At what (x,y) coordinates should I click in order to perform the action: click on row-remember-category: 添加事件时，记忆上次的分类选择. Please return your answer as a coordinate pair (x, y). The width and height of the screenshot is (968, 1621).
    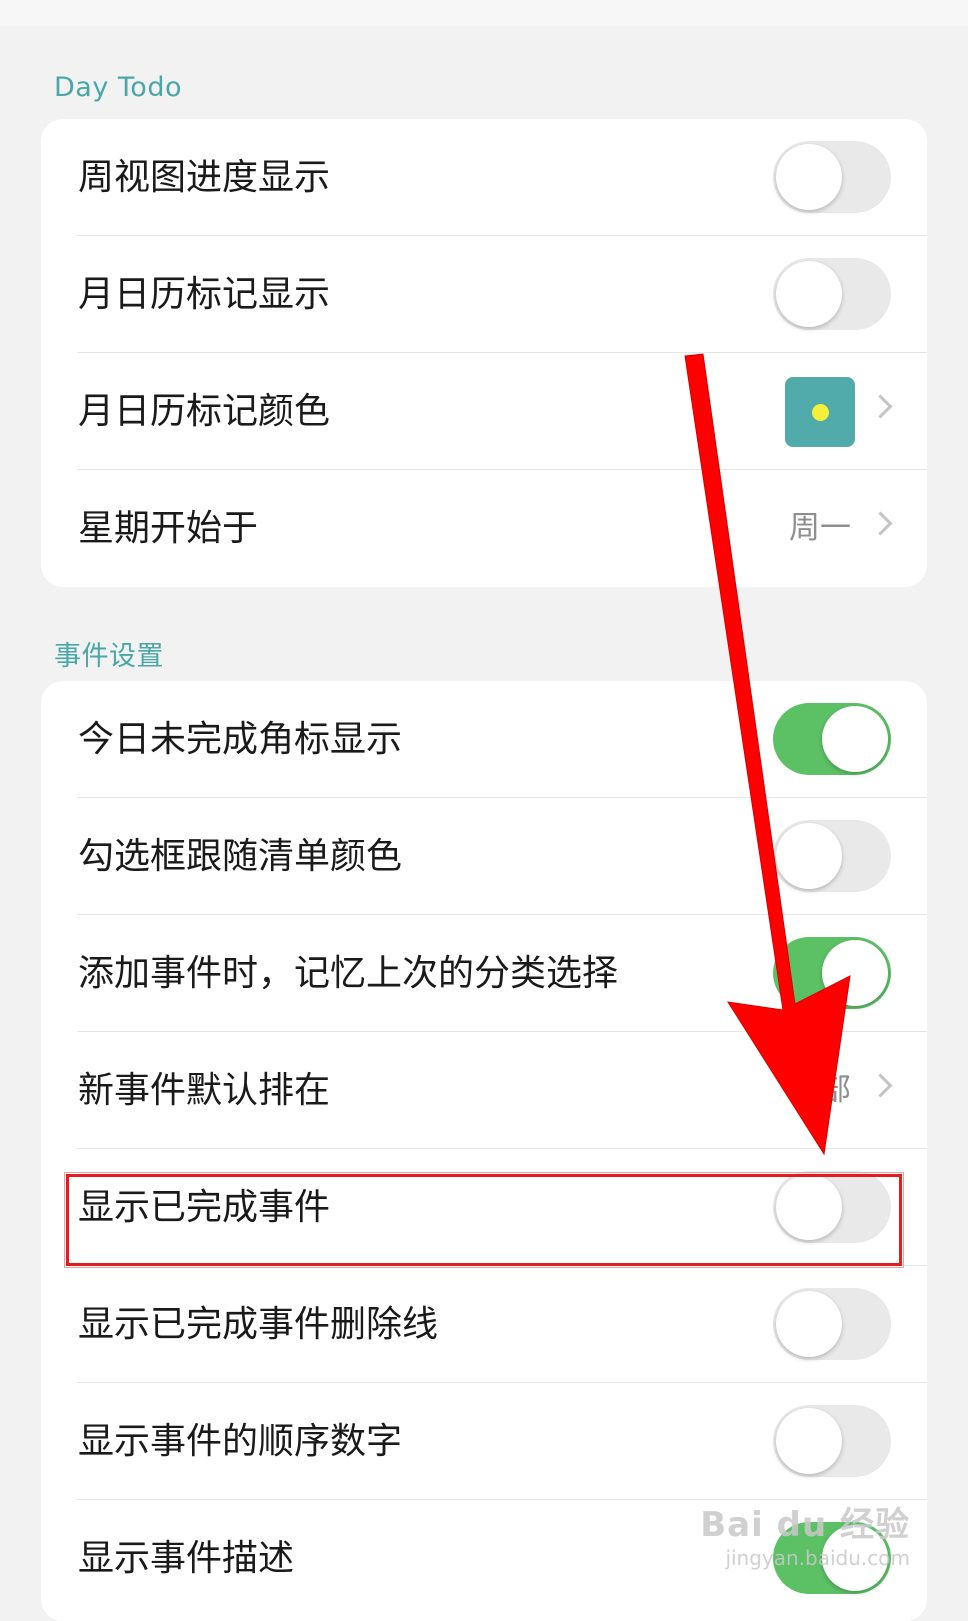
    Looking at the image, I should click on (484, 973).